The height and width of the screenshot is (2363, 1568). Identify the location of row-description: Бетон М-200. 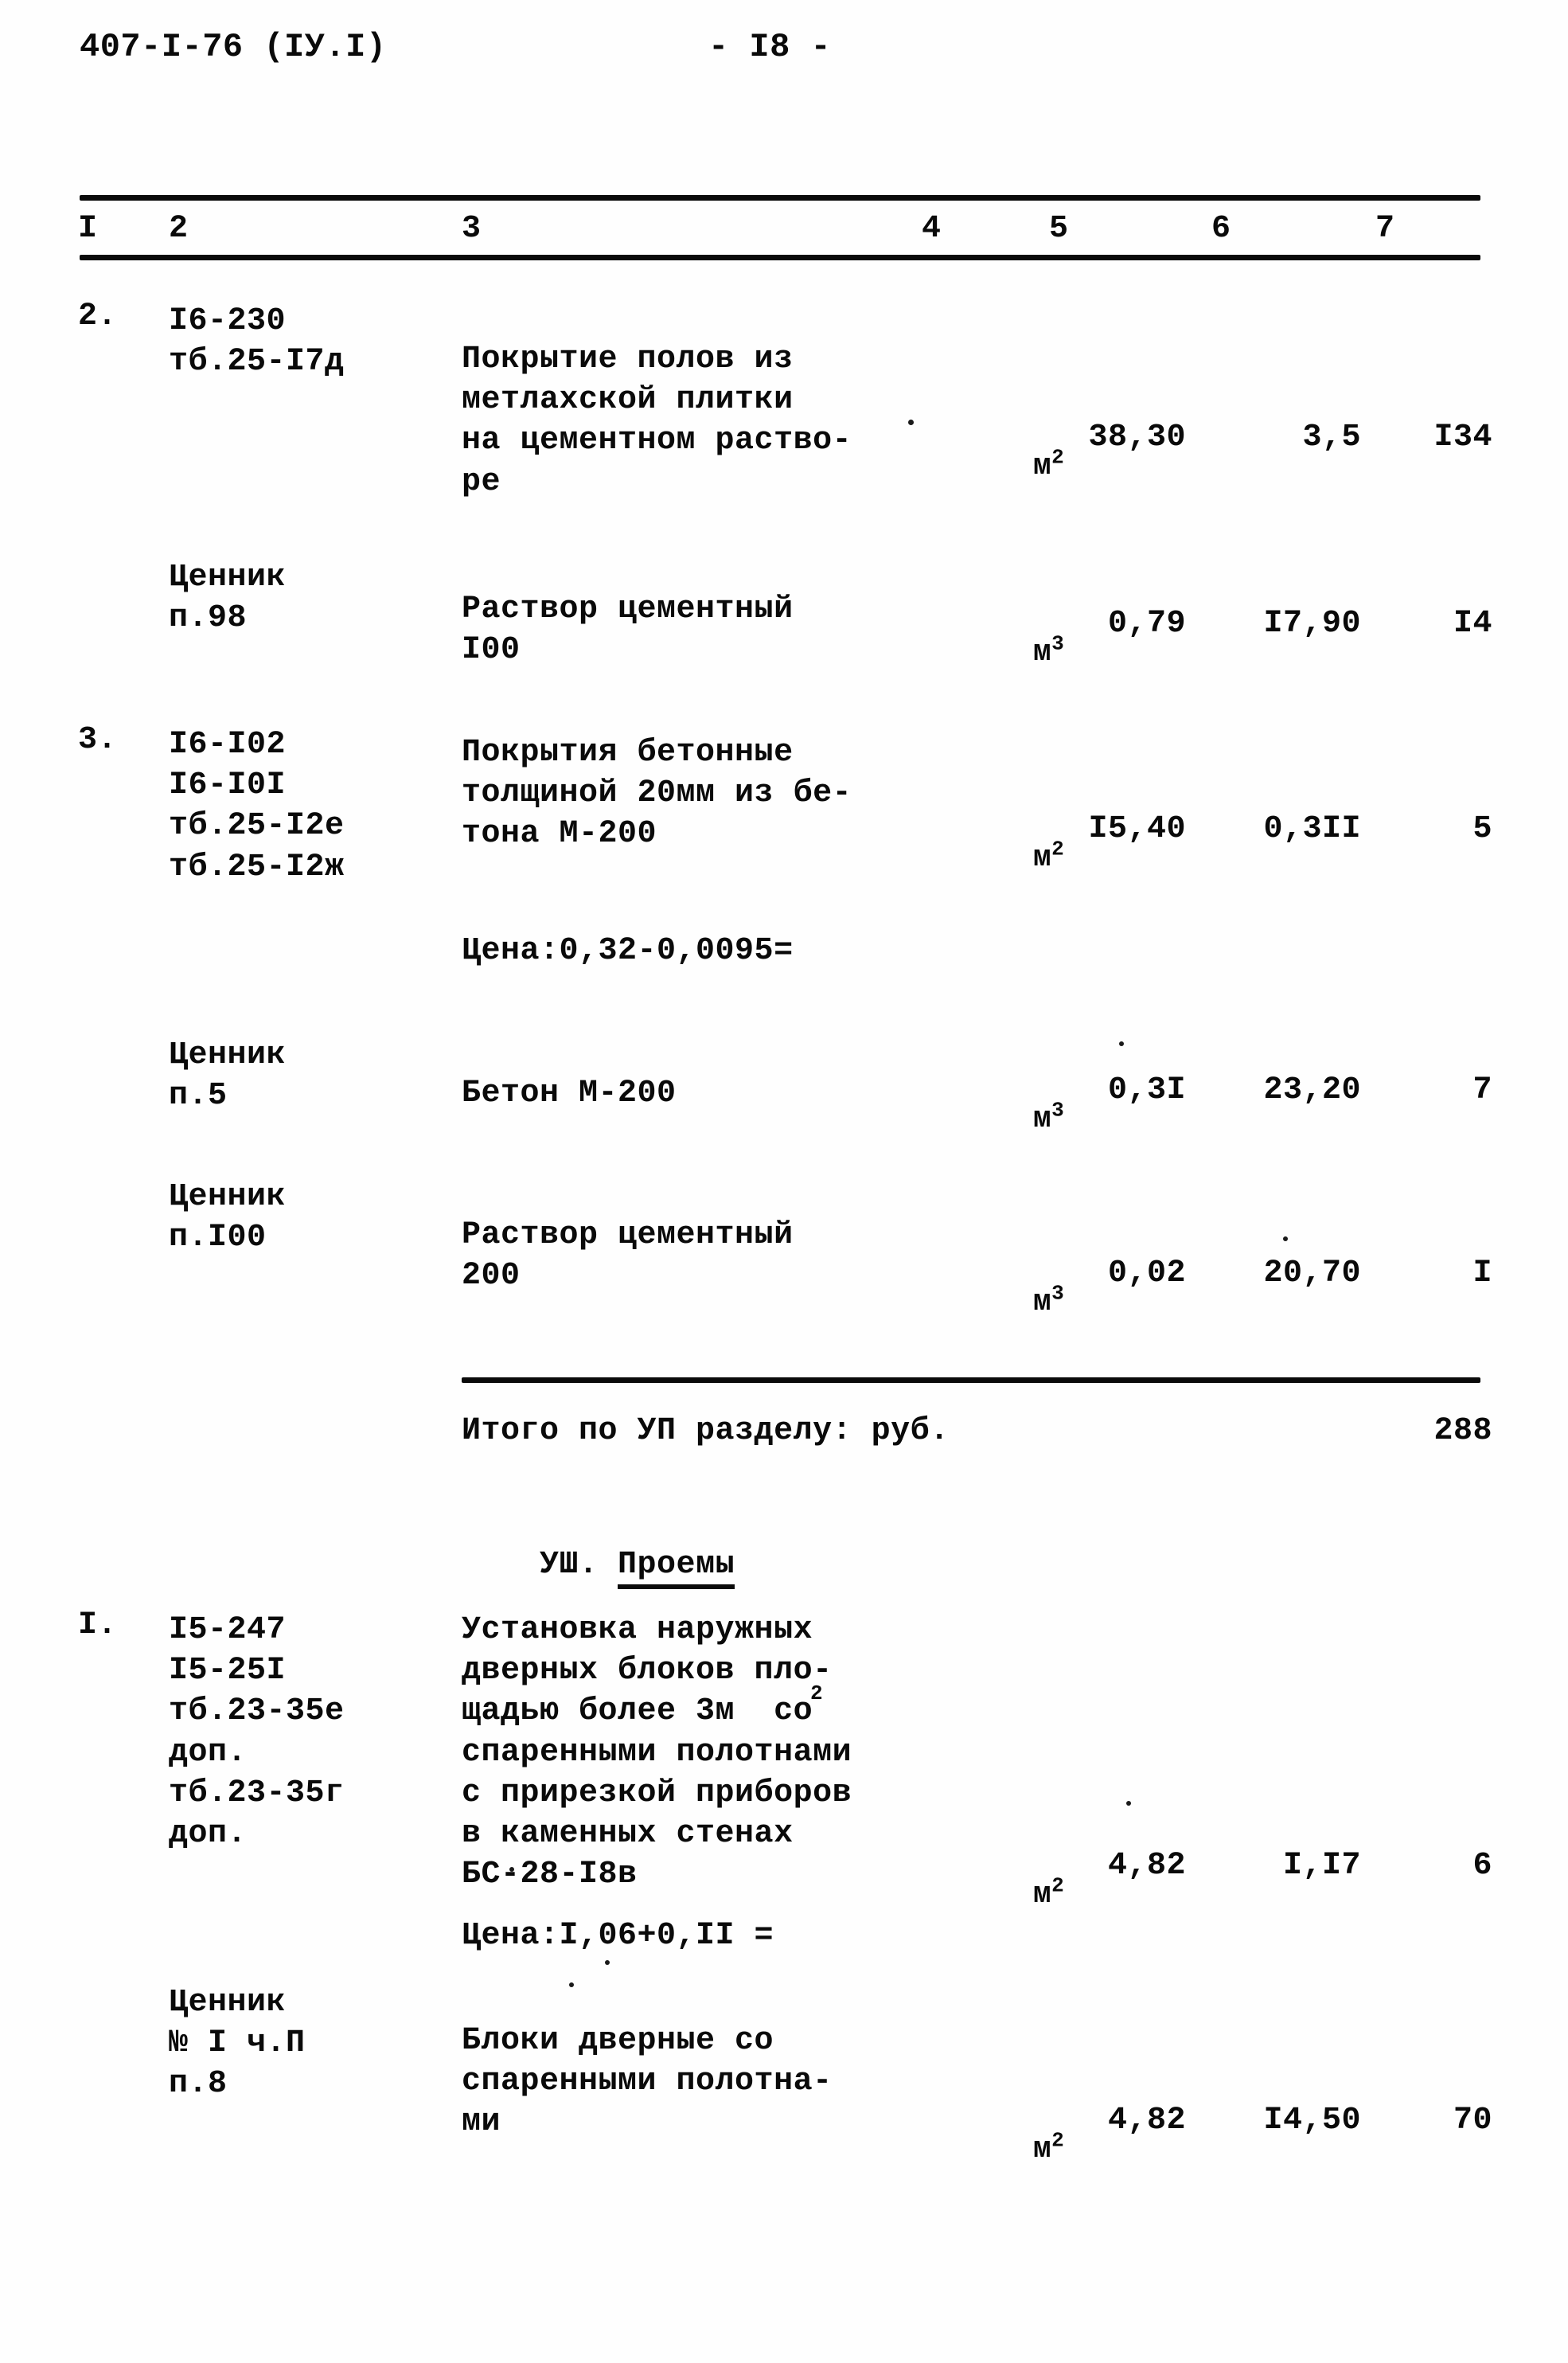
(569, 1093).